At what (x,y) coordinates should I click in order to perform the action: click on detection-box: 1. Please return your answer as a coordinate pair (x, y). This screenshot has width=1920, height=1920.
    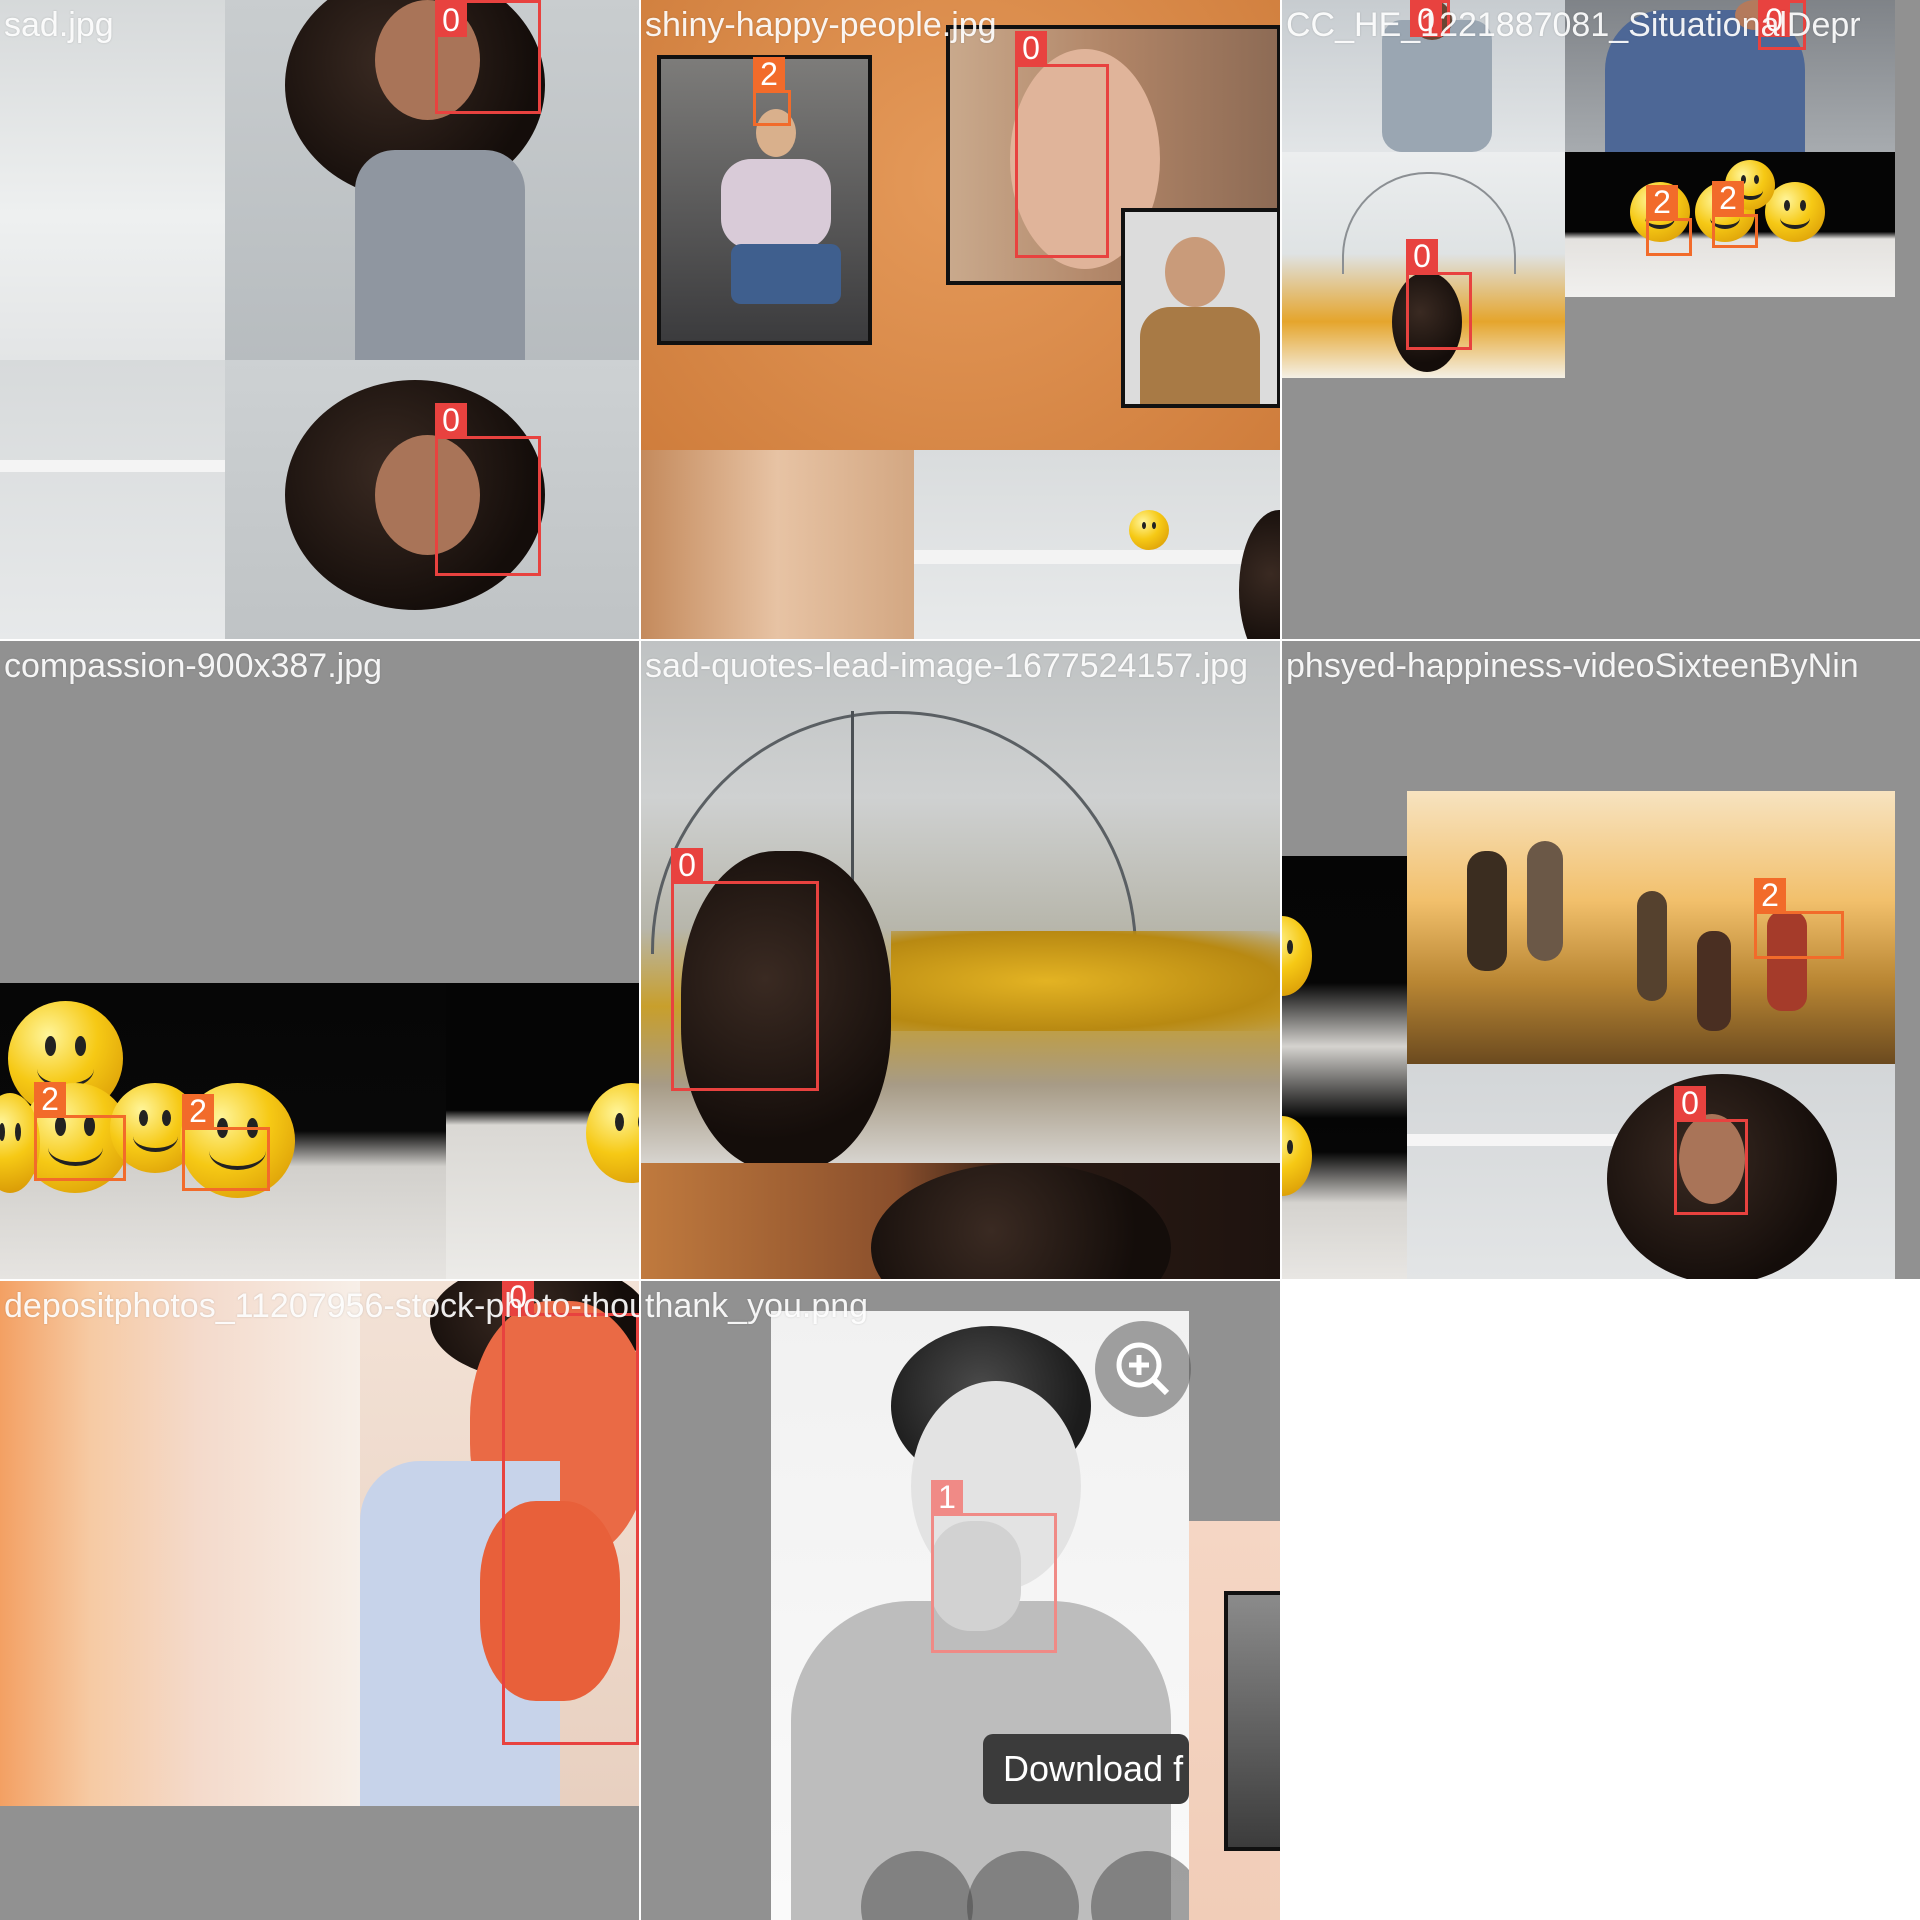
    Looking at the image, I should click on (994, 1566).